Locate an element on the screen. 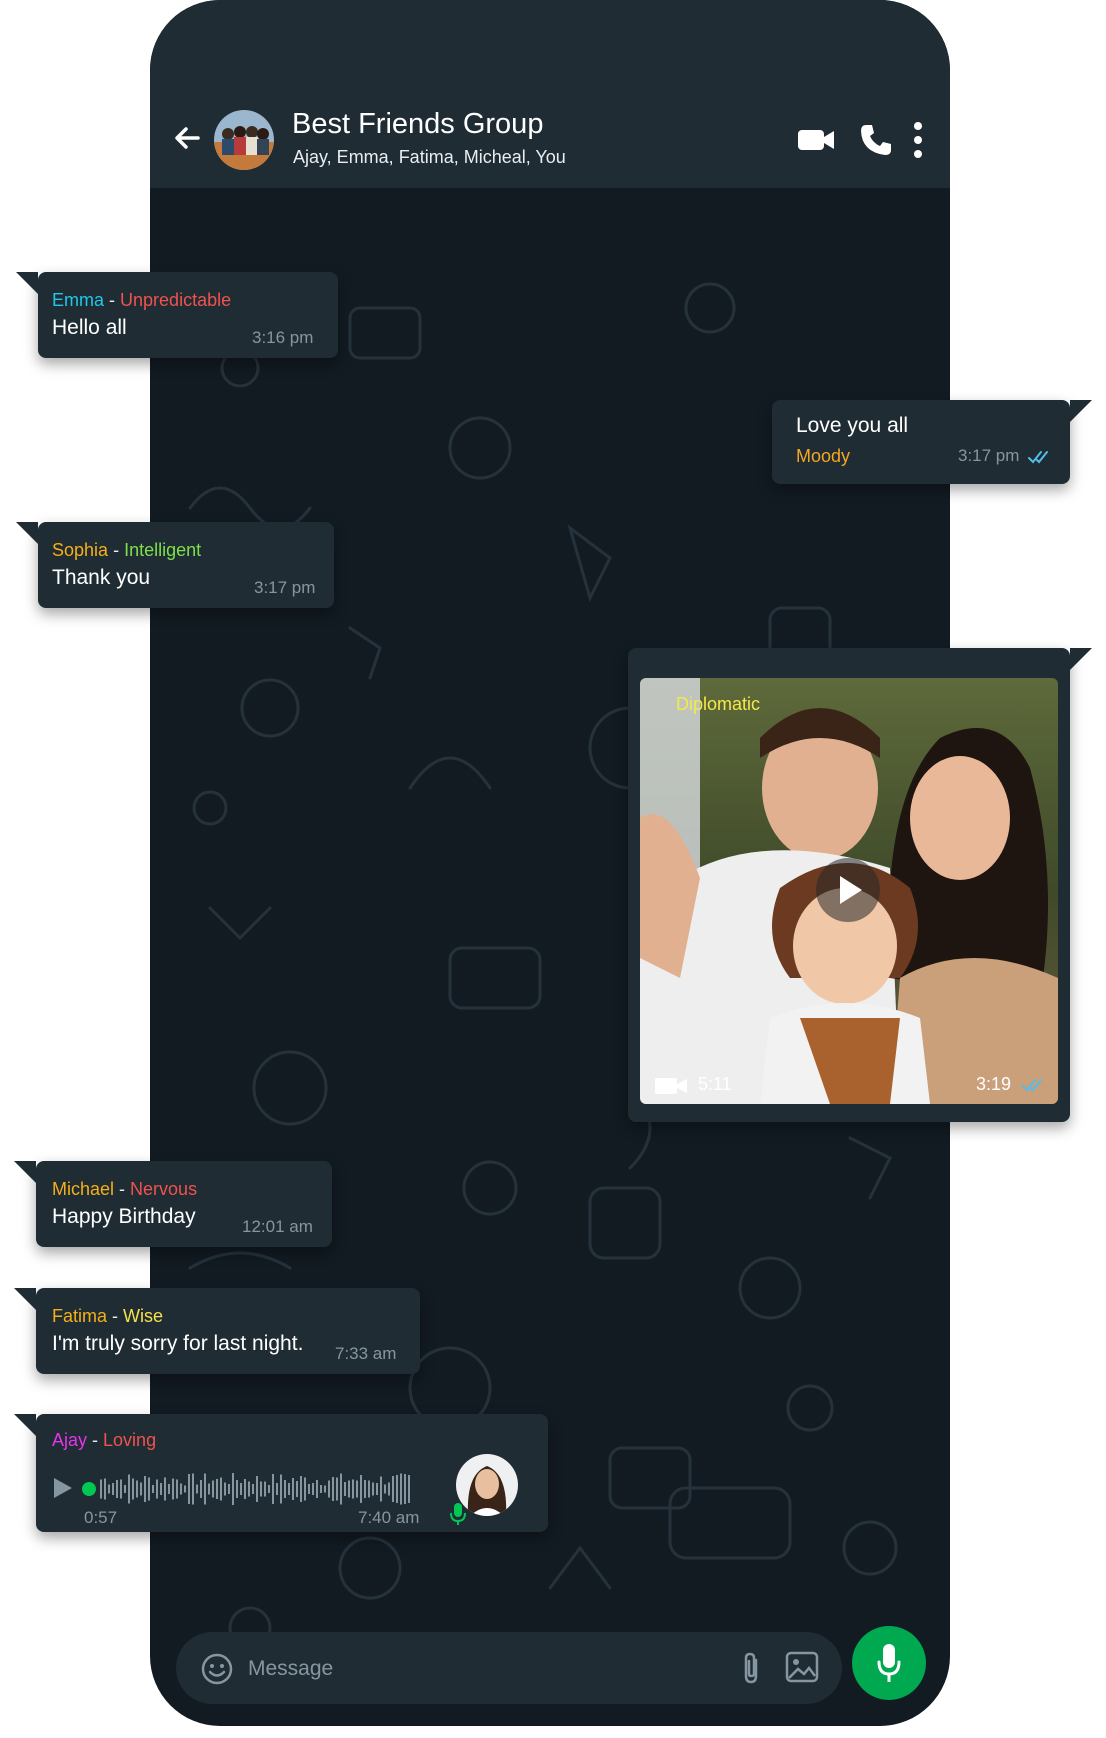  video-duration: 5:11 is located at coordinates (715, 1084).